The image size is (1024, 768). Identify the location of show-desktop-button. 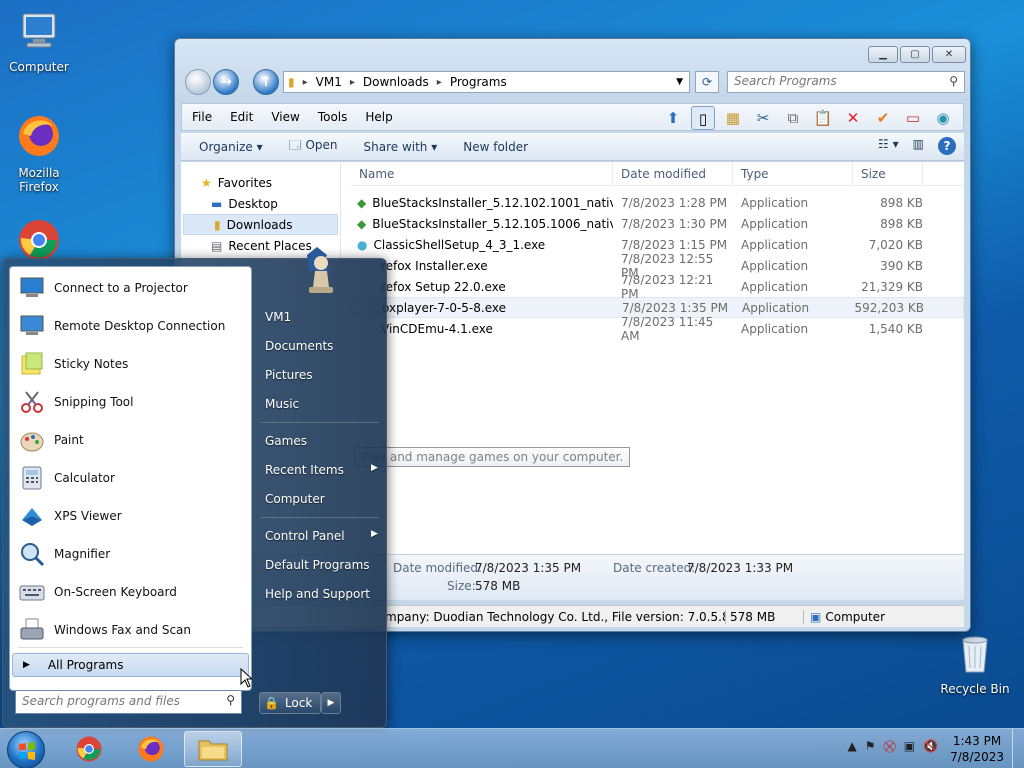
(1018, 748).